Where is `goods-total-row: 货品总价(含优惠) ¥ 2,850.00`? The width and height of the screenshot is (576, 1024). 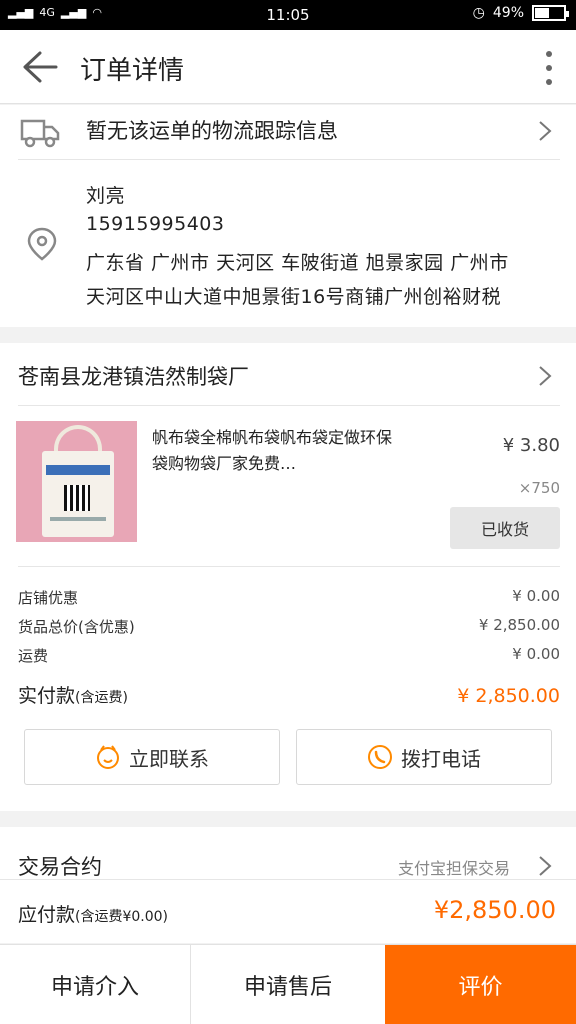
goods-total-row: 货品总价(含优惠) ¥ 2,850.00 is located at coordinates (289, 626).